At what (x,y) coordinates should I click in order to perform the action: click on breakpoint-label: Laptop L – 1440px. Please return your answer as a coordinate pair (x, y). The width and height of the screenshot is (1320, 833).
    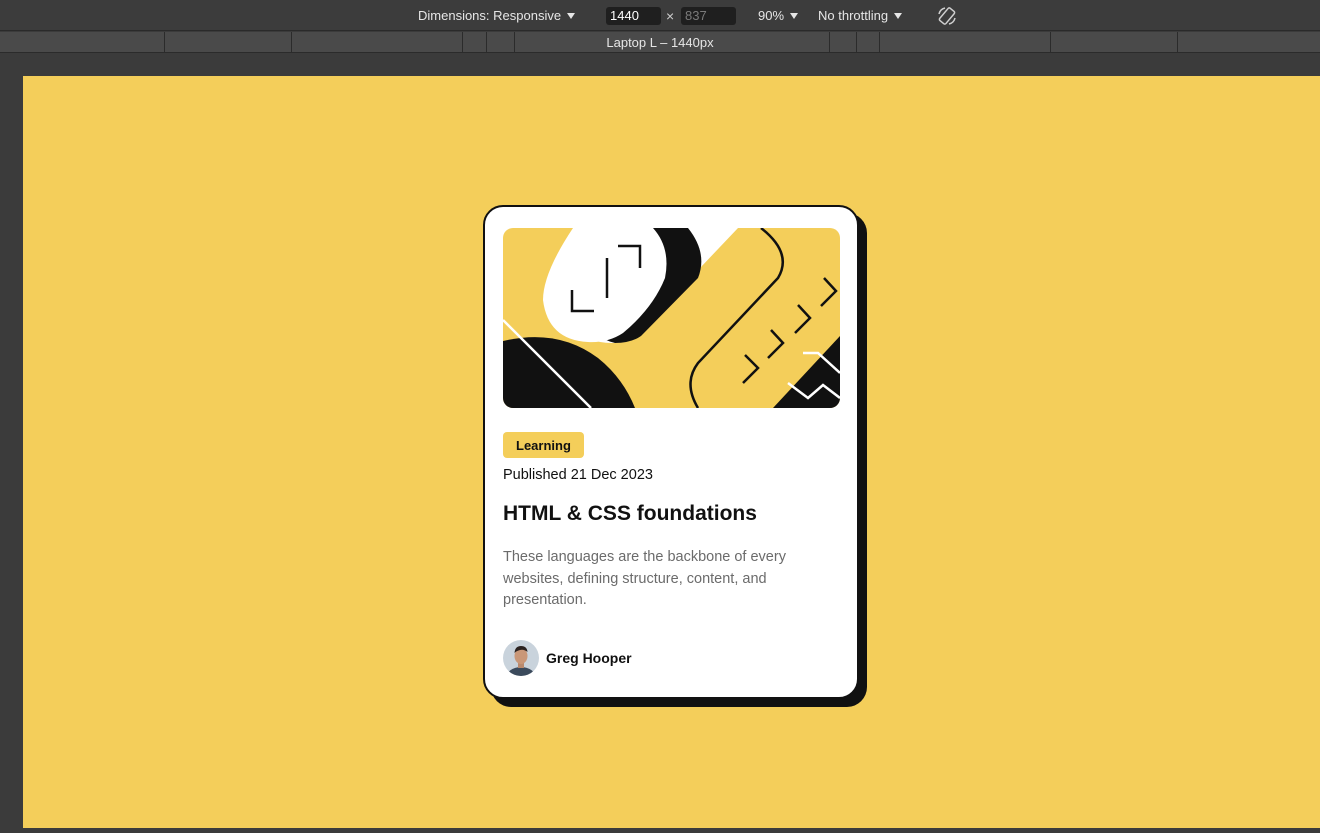
    Looking at the image, I should click on (660, 42).